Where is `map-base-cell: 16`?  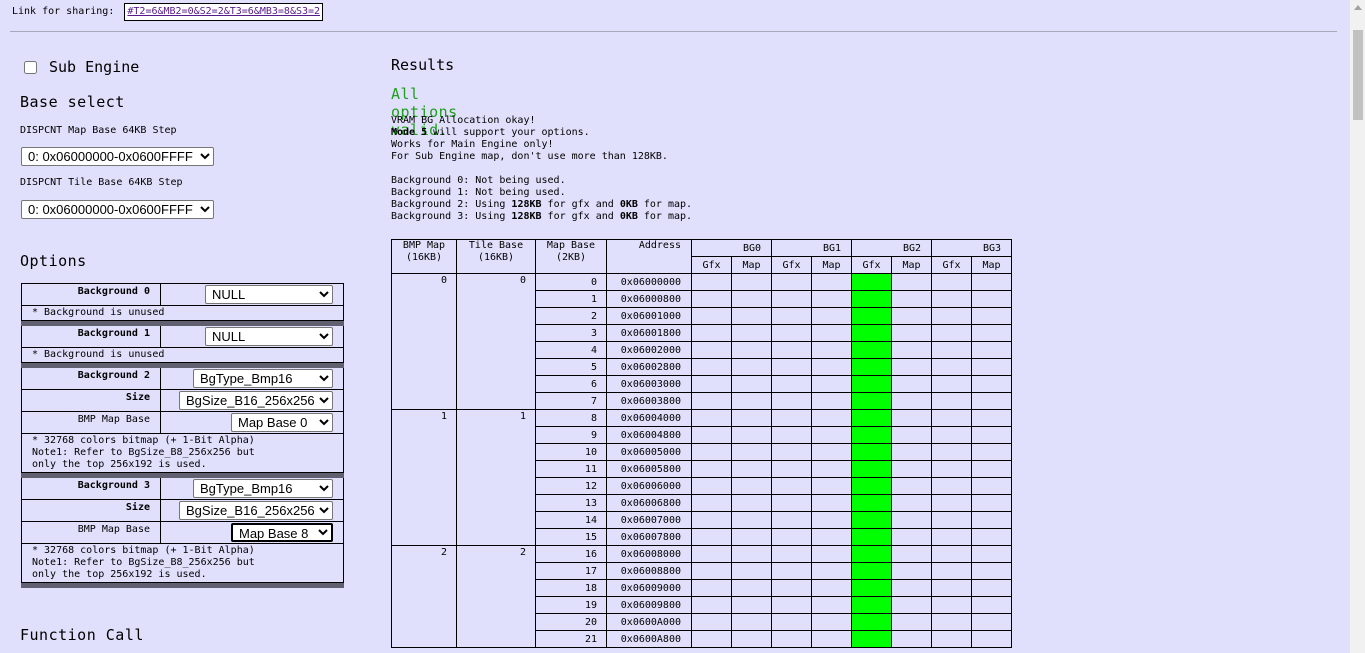
map-base-cell: 16 is located at coordinates (571, 554).